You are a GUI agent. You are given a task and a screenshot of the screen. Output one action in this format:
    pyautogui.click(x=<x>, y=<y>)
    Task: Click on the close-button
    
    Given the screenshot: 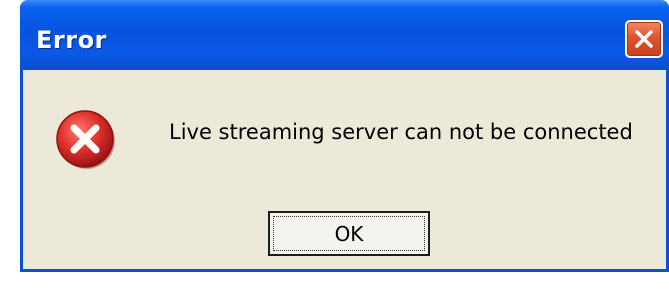 What is the action you would take?
    pyautogui.click(x=644, y=39)
    